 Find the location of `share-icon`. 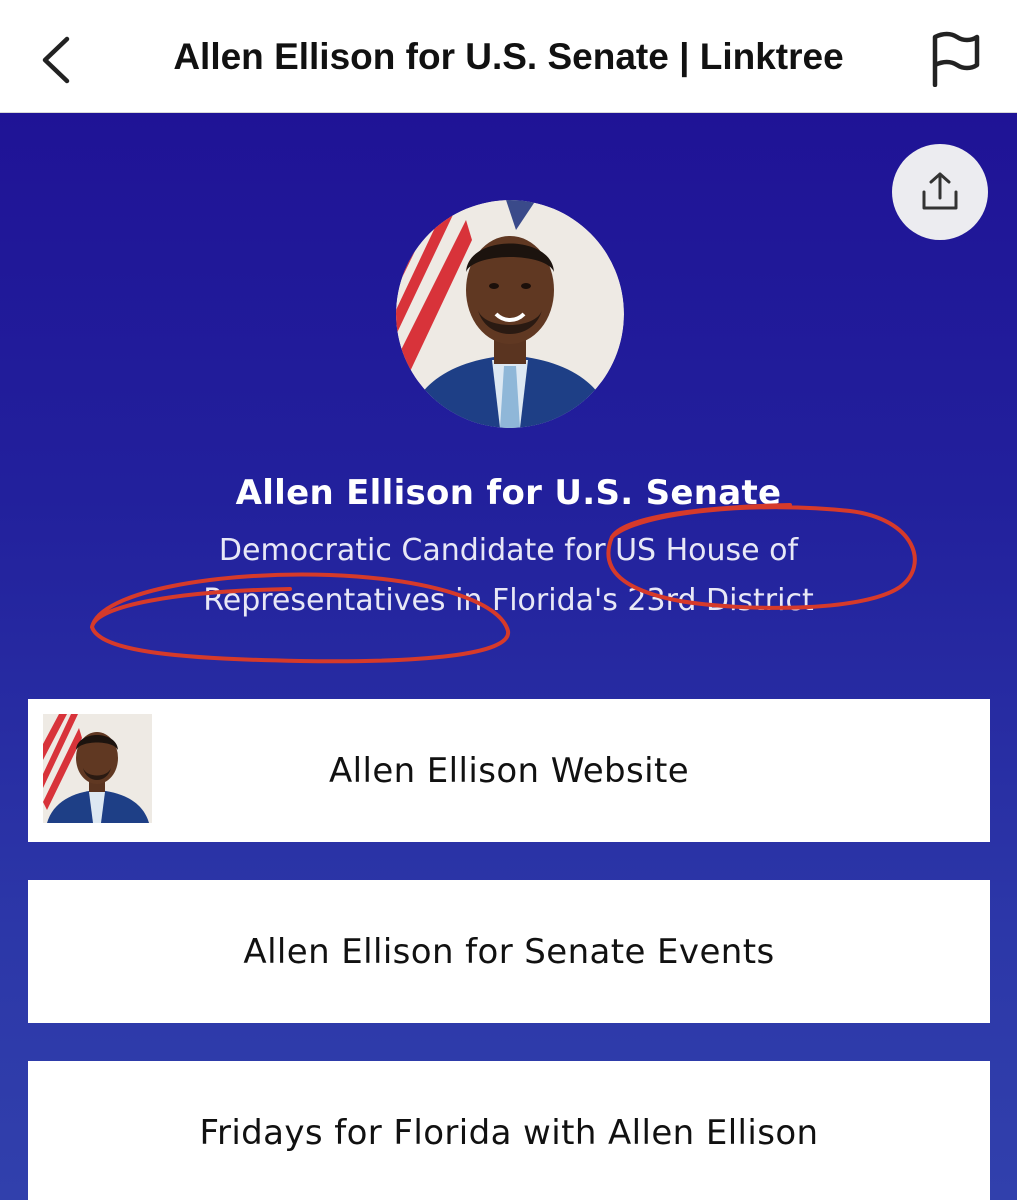

share-icon is located at coordinates (940, 191).